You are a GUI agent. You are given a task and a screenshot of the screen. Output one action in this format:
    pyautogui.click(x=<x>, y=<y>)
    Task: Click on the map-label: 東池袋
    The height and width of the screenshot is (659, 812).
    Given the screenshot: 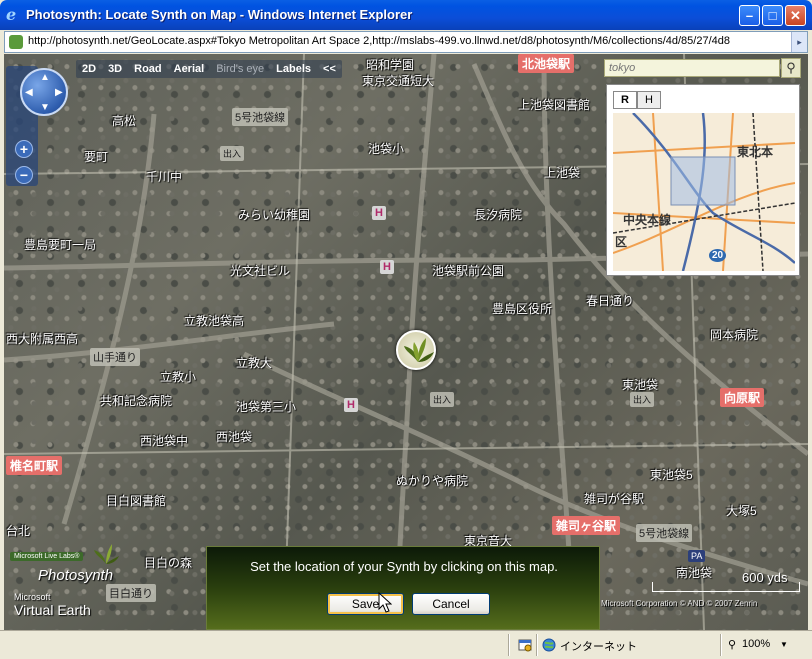 What is the action you would take?
    pyautogui.click(x=640, y=385)
    